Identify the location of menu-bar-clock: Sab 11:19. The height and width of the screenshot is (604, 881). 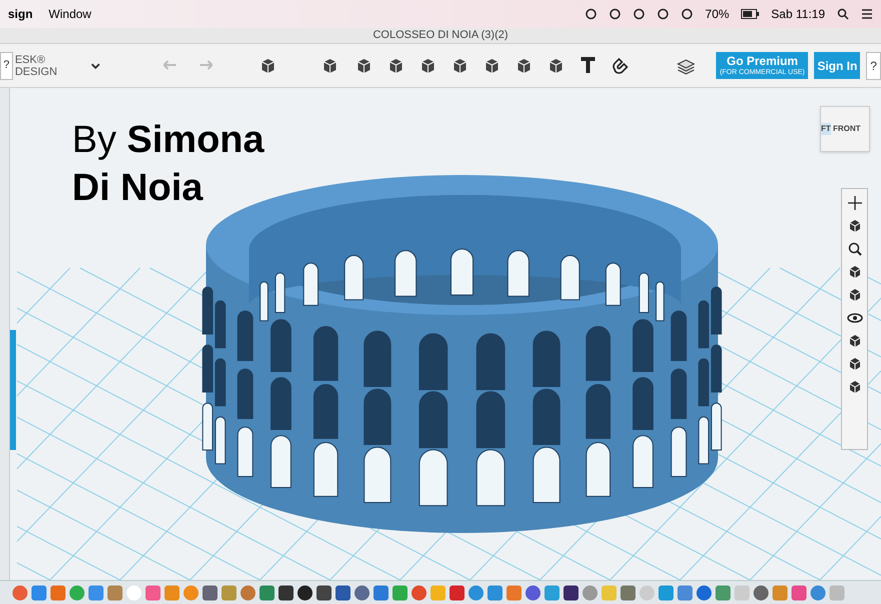
(798, 14).